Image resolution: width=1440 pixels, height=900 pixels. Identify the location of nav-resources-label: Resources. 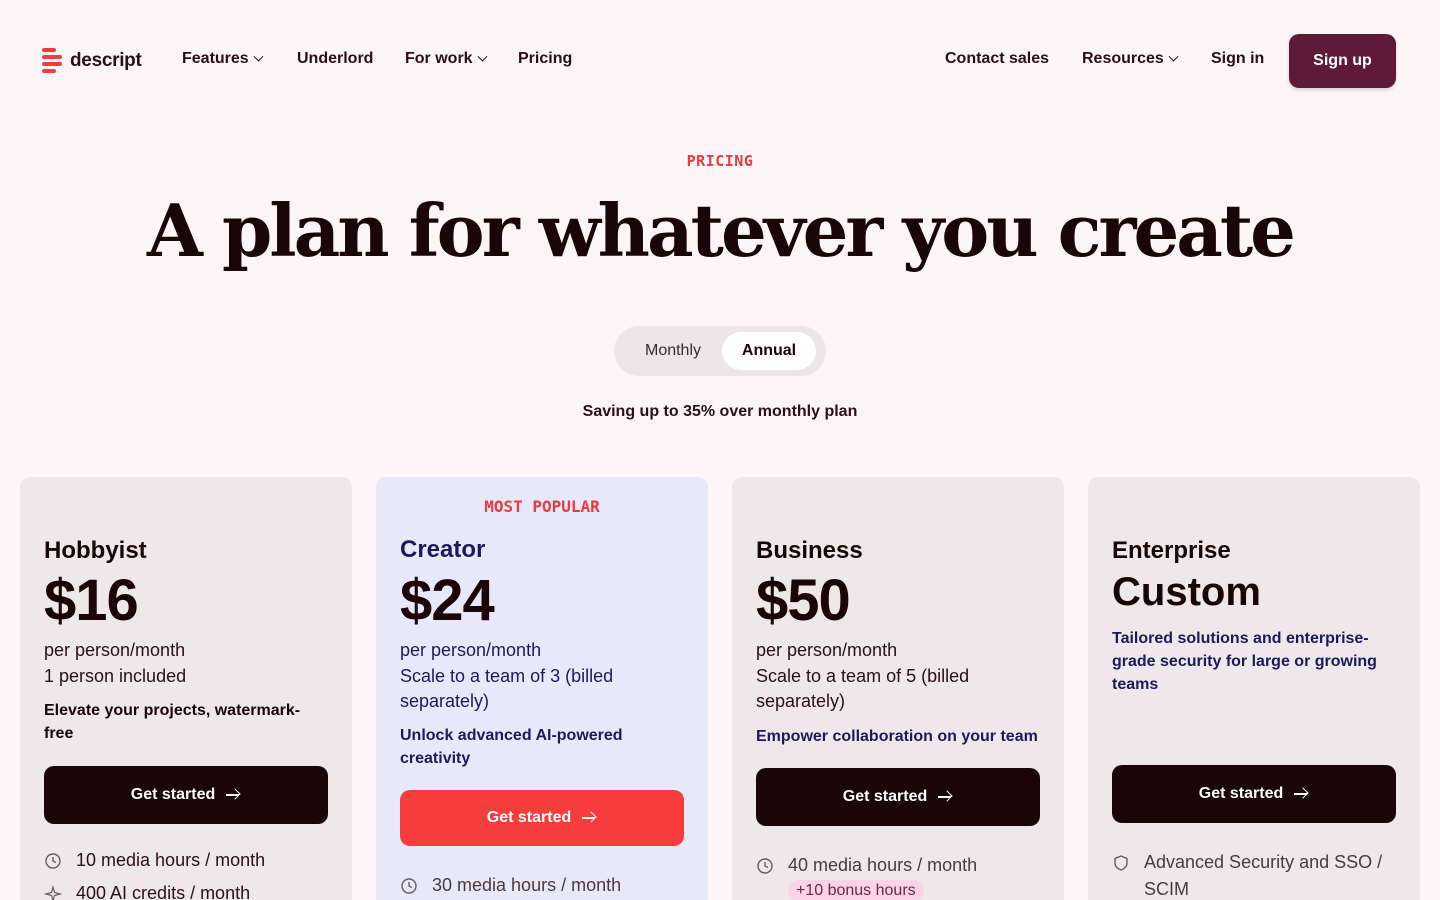
(1123, 58).